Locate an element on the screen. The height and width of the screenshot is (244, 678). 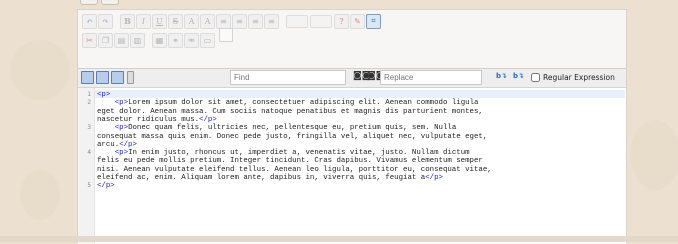
line-number: 1 is located at coordinates (89, 94).